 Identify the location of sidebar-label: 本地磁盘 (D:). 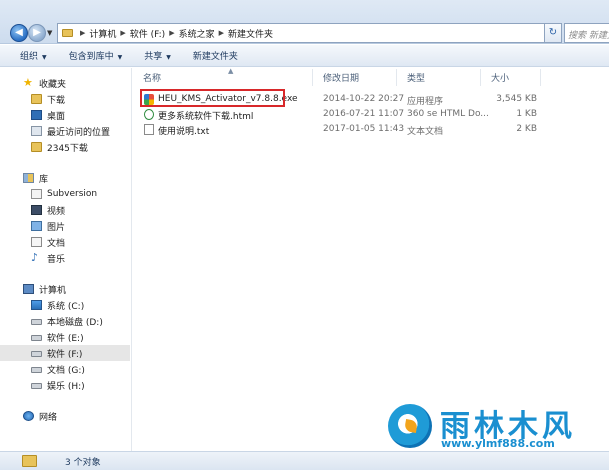
(75, 322).